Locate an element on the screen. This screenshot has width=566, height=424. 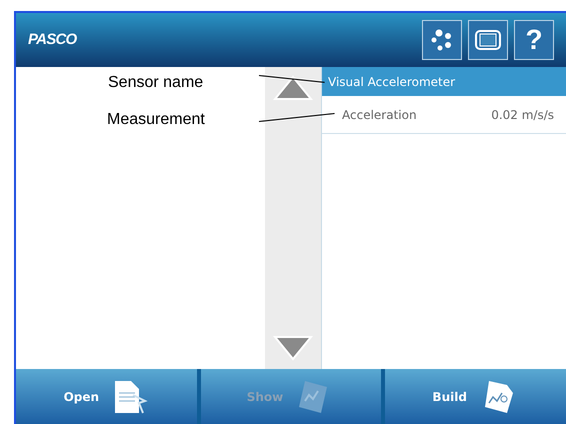
sensors-button is located at coordinates (442, 40).